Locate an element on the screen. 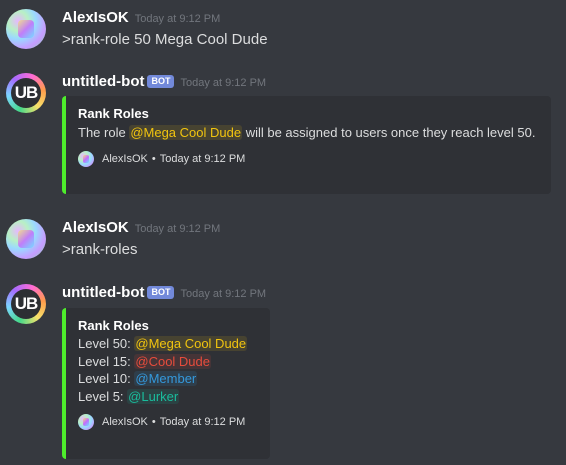 Image resolution: width=566 pixels, height=465 pixels. message-content: >rank-role 50 Mega Cool Dude is located at coordinates (165, 39).